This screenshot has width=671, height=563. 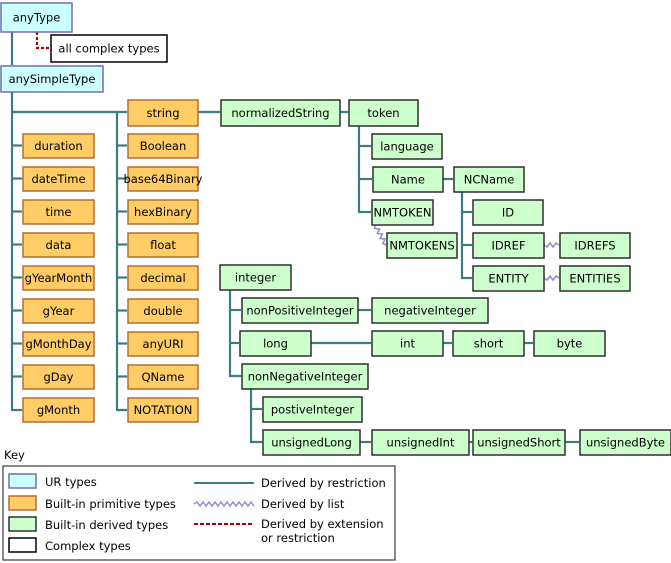 I want to click on key-label: Built-in primitive types, so click(x=110, y=504).